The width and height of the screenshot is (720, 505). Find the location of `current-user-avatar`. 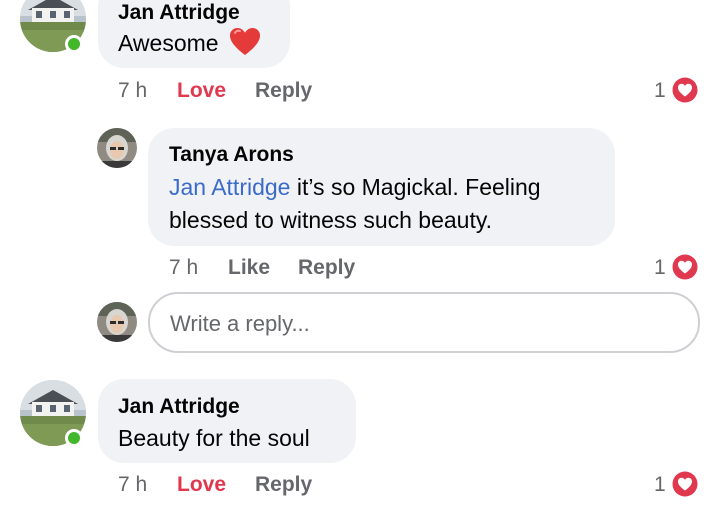

current-user-avatar is located at coordinates (117, 322).